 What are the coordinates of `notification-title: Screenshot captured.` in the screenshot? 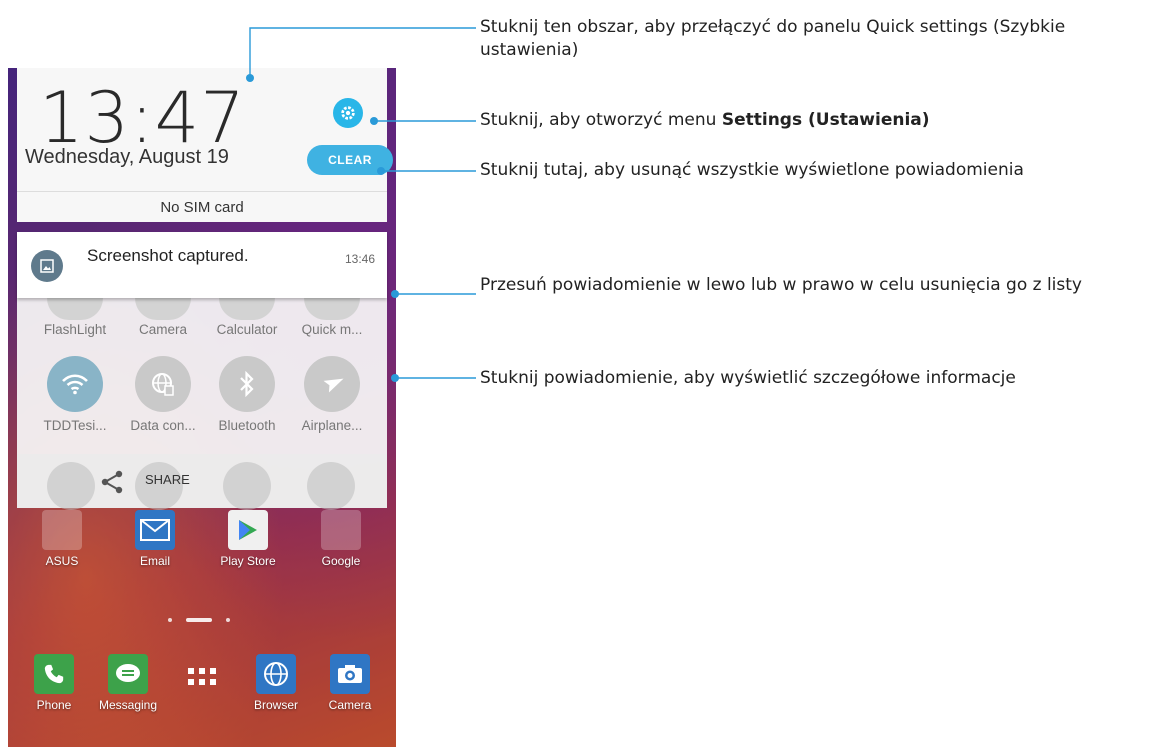 It's located at (168, 255).